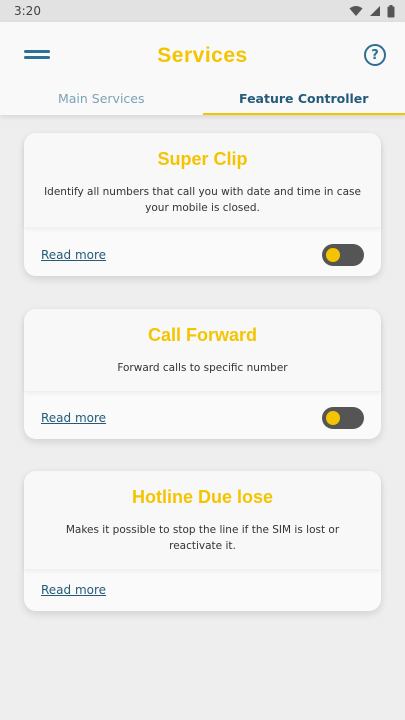 The height and width of the screenshot is (720, 405). Describe the element at coordinates (202, 55) in the screenshot. I see `page-title: Services` at that location.